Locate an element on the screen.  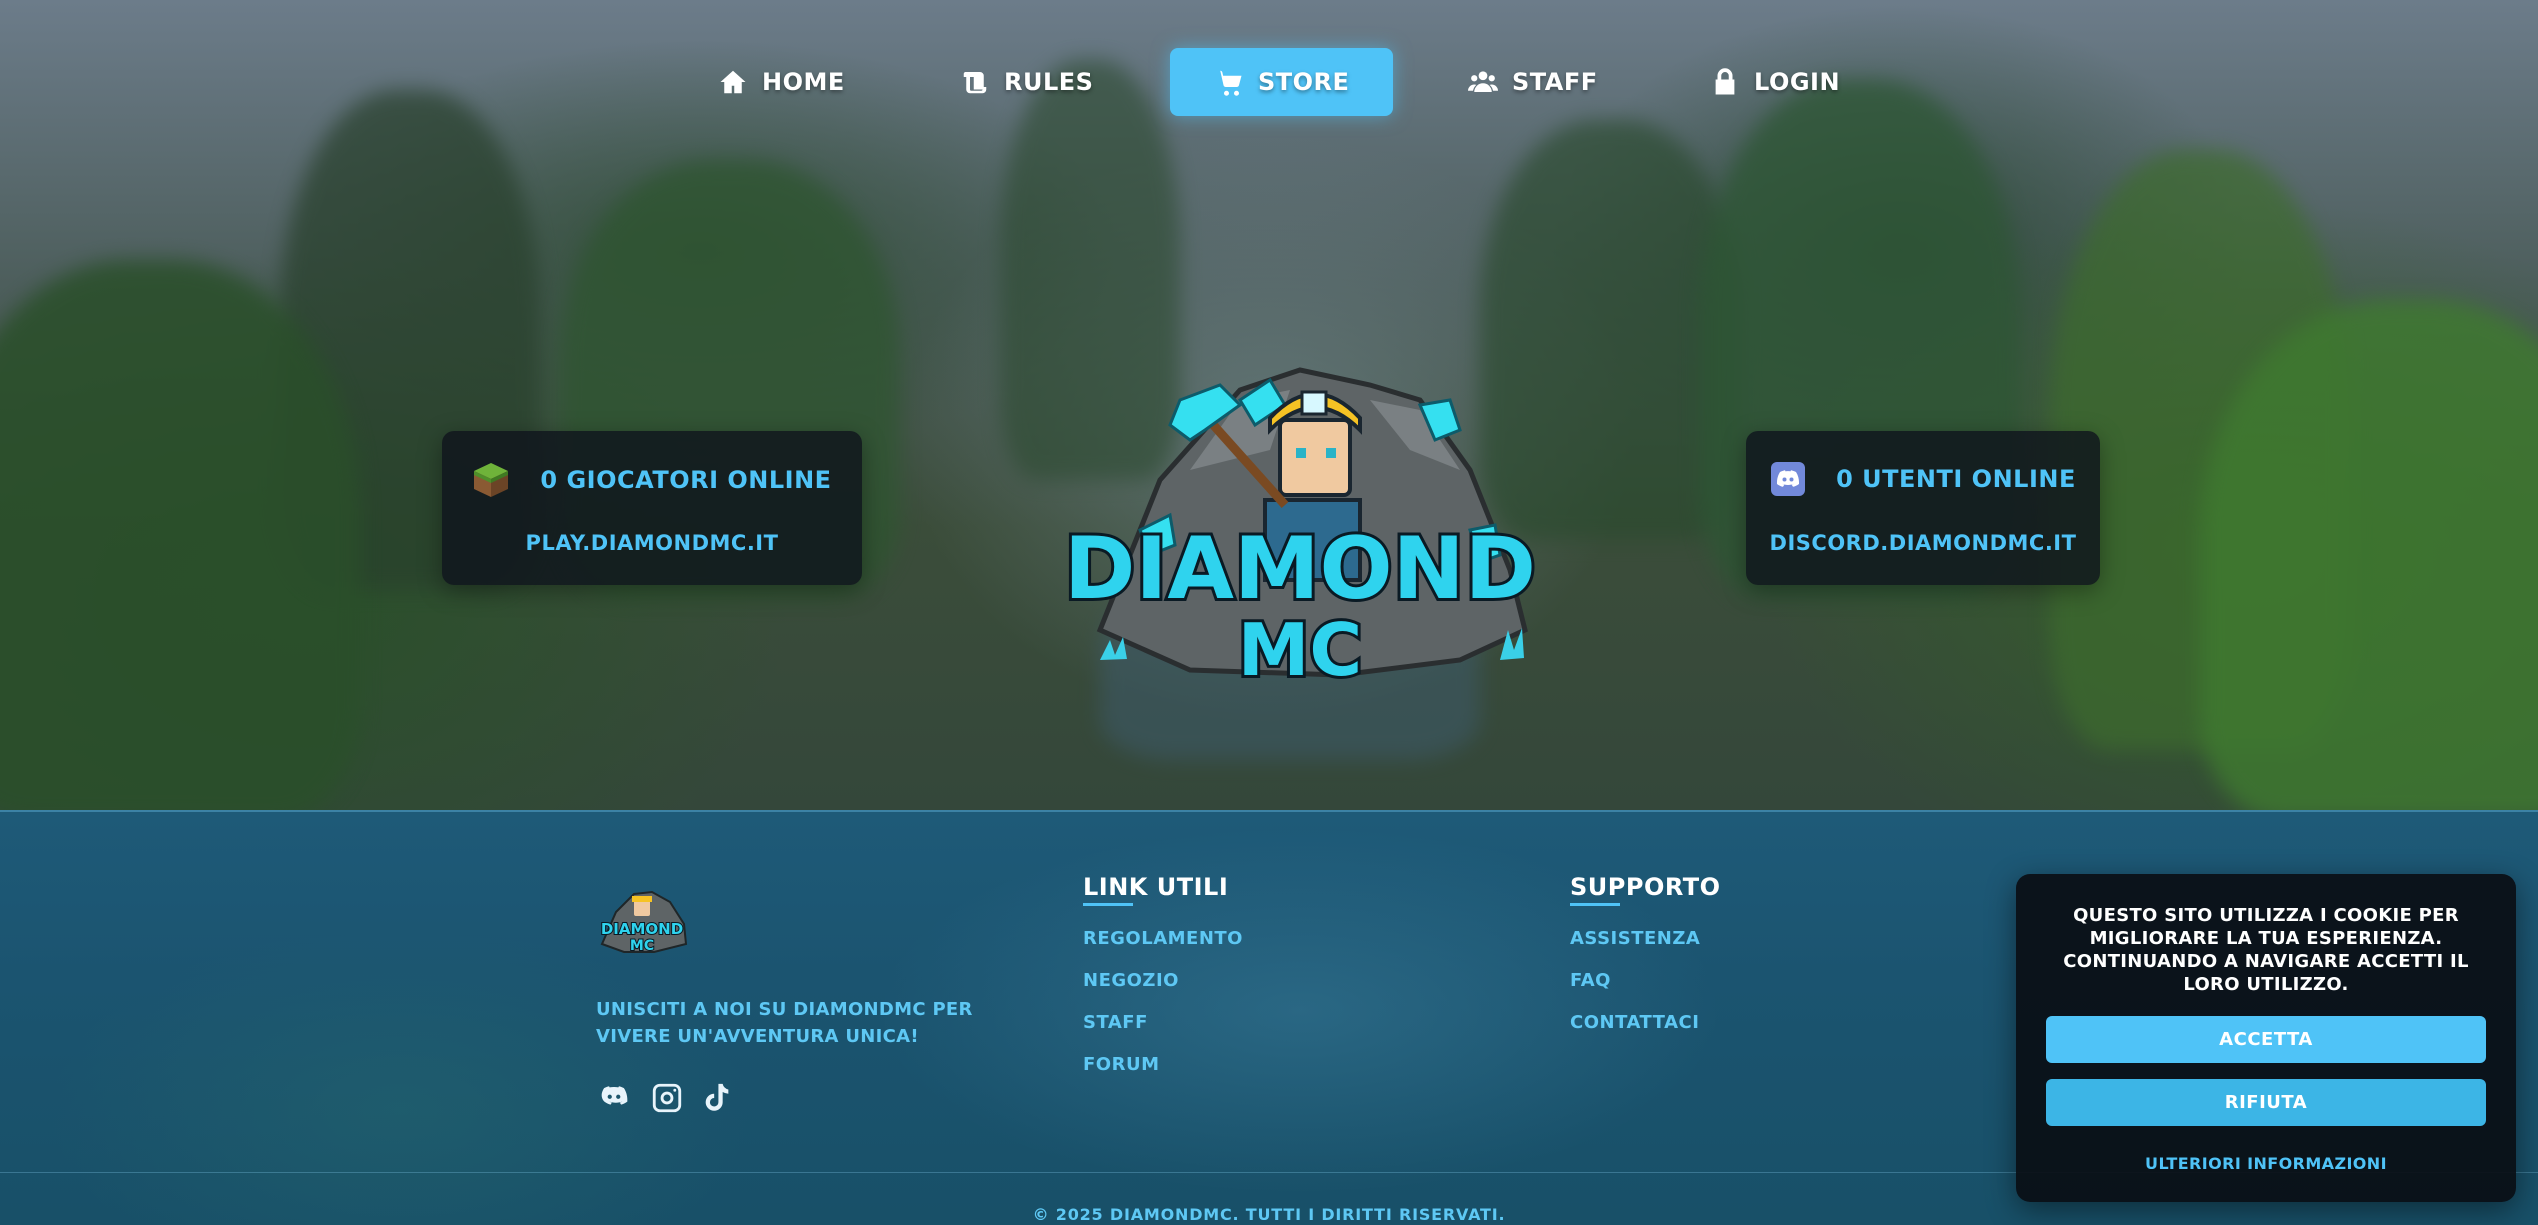
links-title-underline is located at coordinates (1108, 904).